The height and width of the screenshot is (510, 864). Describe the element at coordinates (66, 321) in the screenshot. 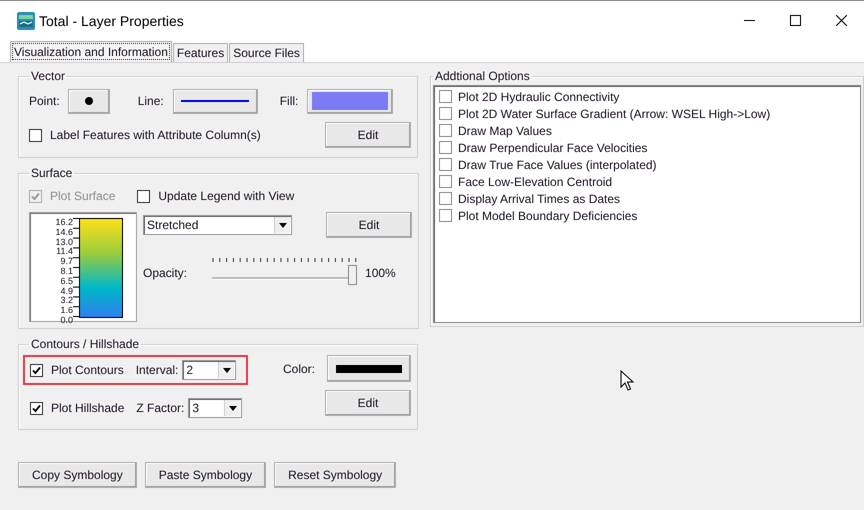

I see `legend-value: 0.0` at that location.